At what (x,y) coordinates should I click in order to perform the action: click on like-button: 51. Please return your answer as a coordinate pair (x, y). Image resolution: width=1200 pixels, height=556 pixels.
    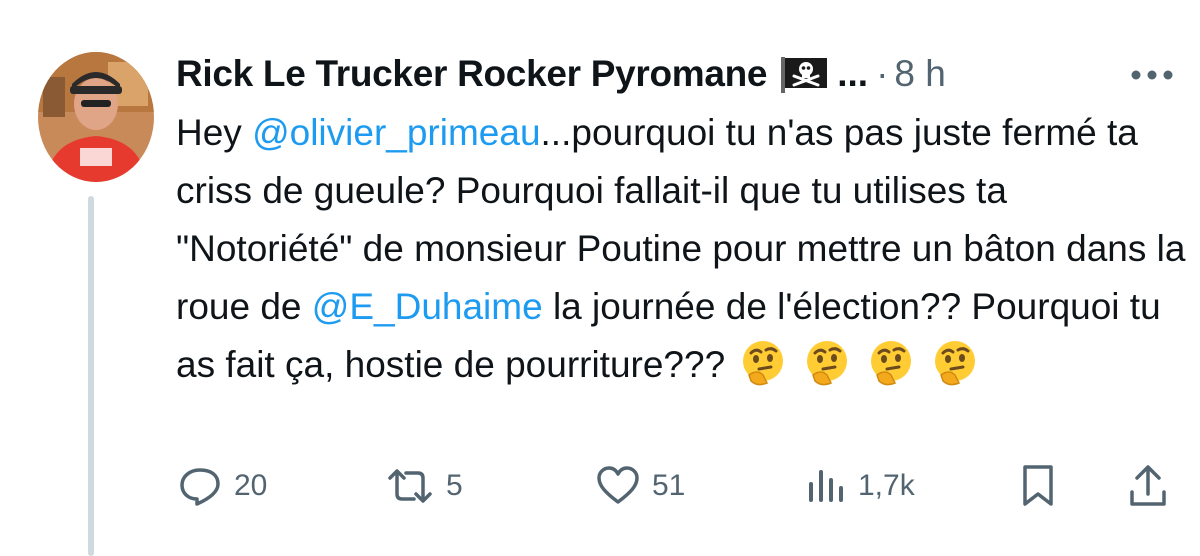
    Looking at the image, I should click on (640, 486).